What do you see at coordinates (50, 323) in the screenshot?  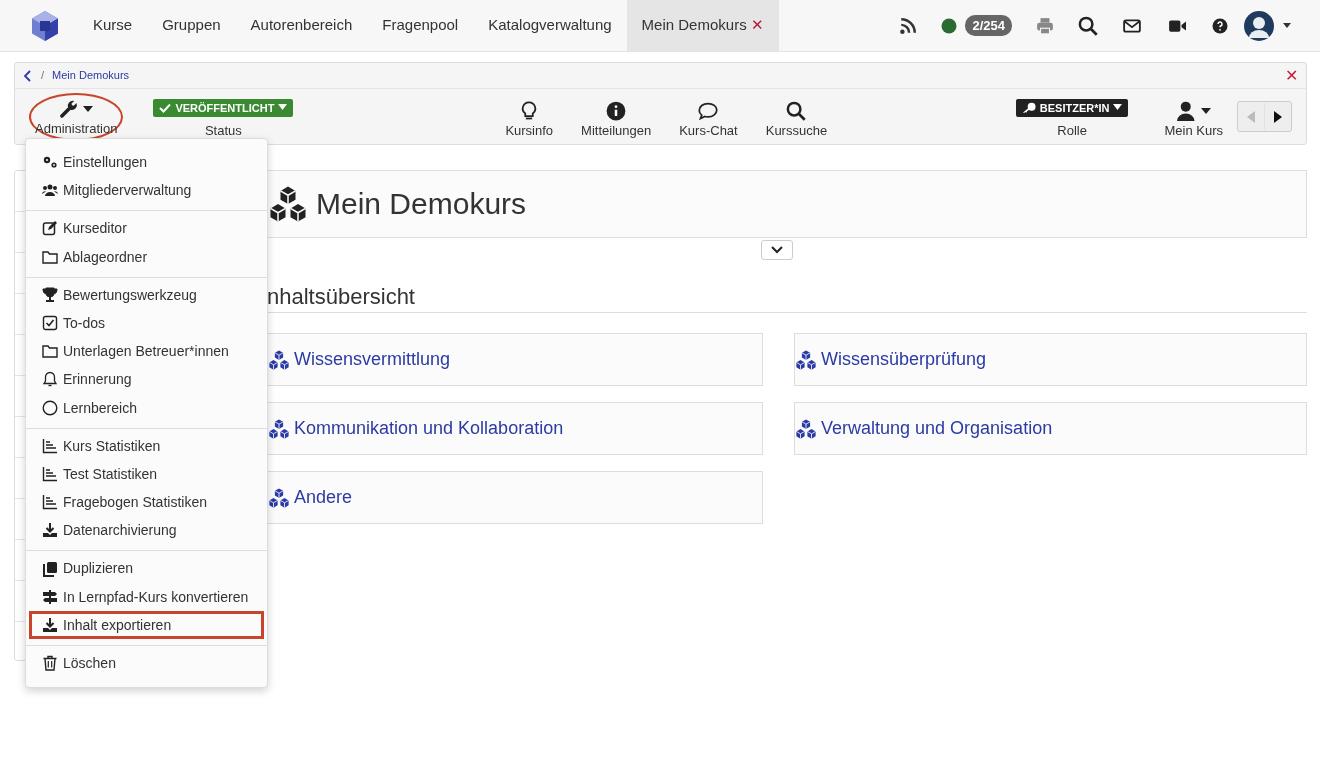 I see `checkbox-icon` at bounding box center [50, 323].